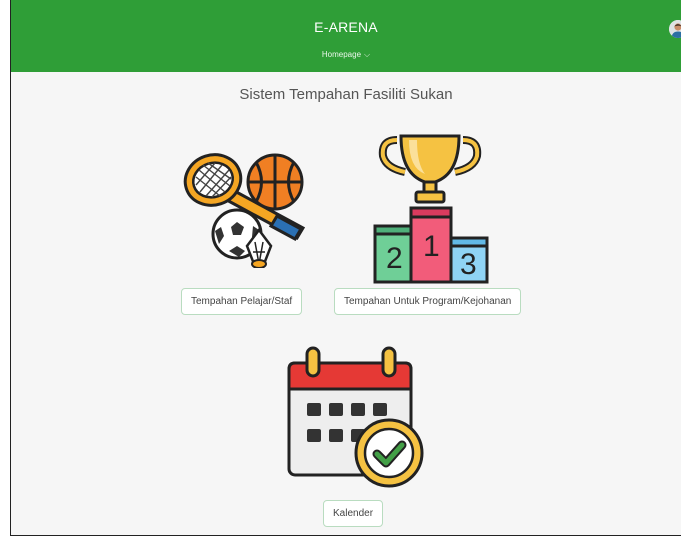 The width and height of the screenshot is (681, 536). Describe the element at coordinates (428, 301) in the screenshot. I see `tempahan-program-kejohanan-button: Tempahan Untuk Program/Kejohanan` at that location.